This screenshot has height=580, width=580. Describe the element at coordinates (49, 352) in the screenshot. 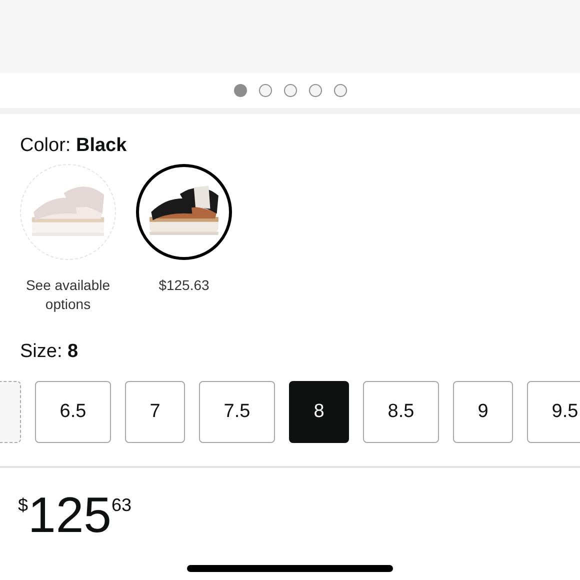

I see `size-label: Size: 8` at that location.